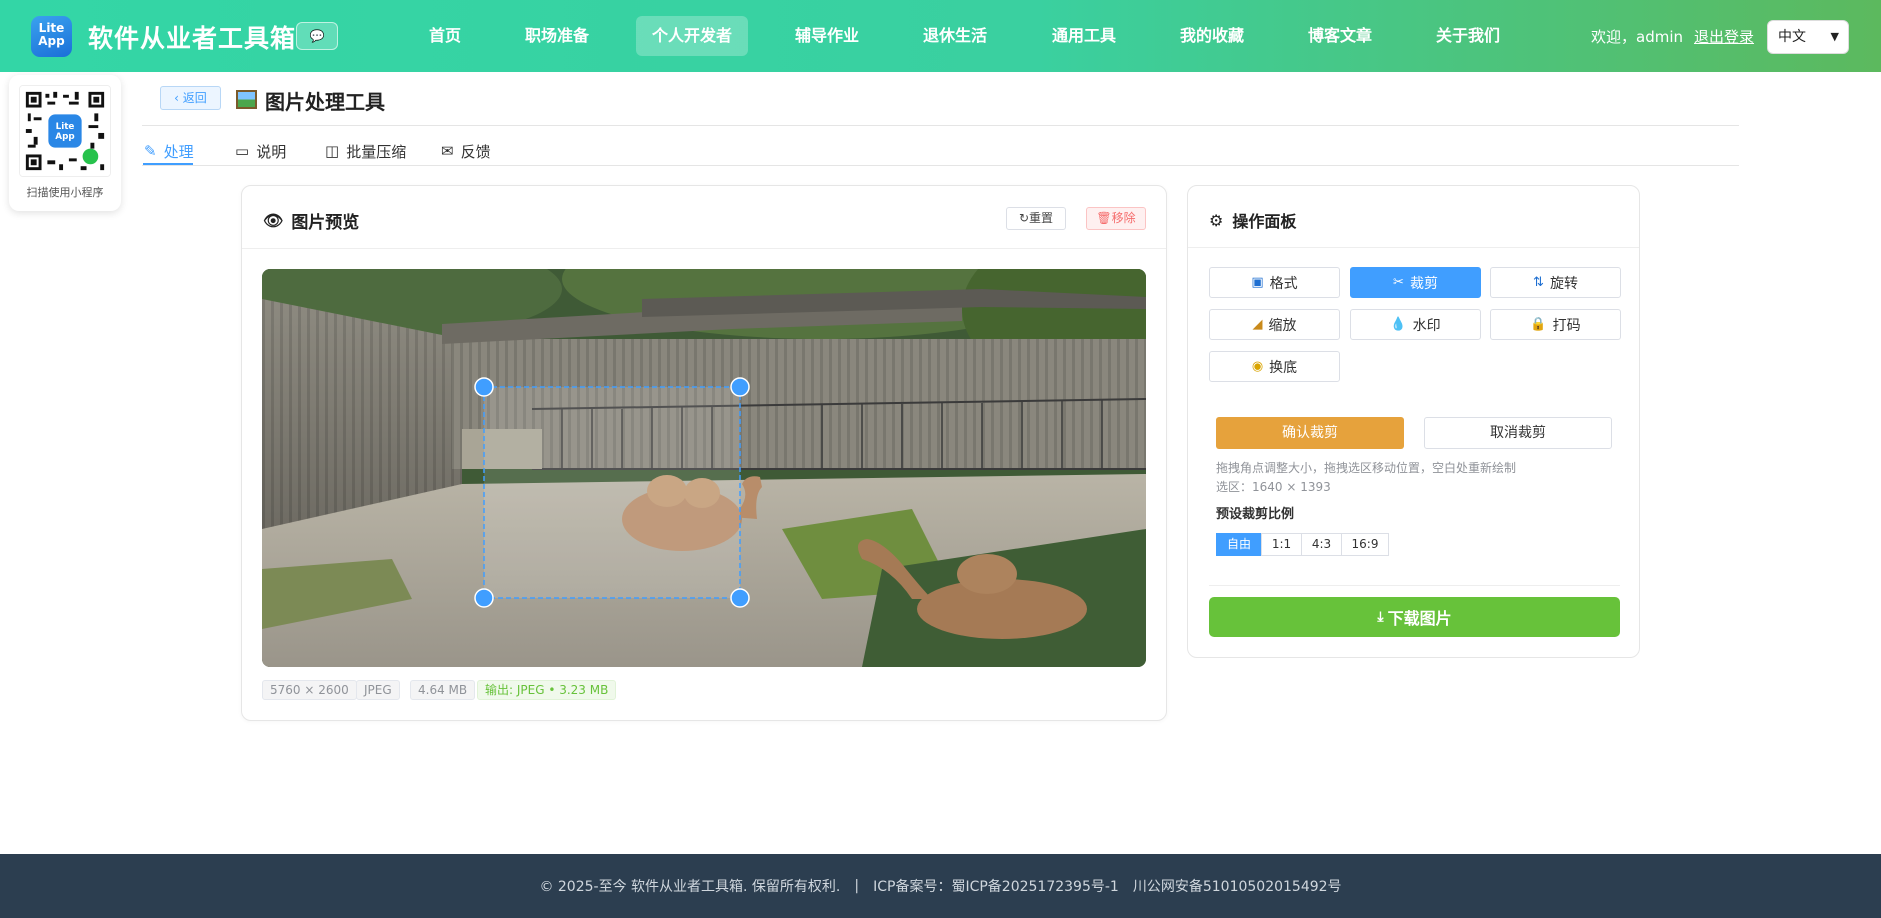  What do you see at coordinates (1257, 324) in the screenshot?
I see `ruler-icon: ◢` at bounding box center [1257, 324].